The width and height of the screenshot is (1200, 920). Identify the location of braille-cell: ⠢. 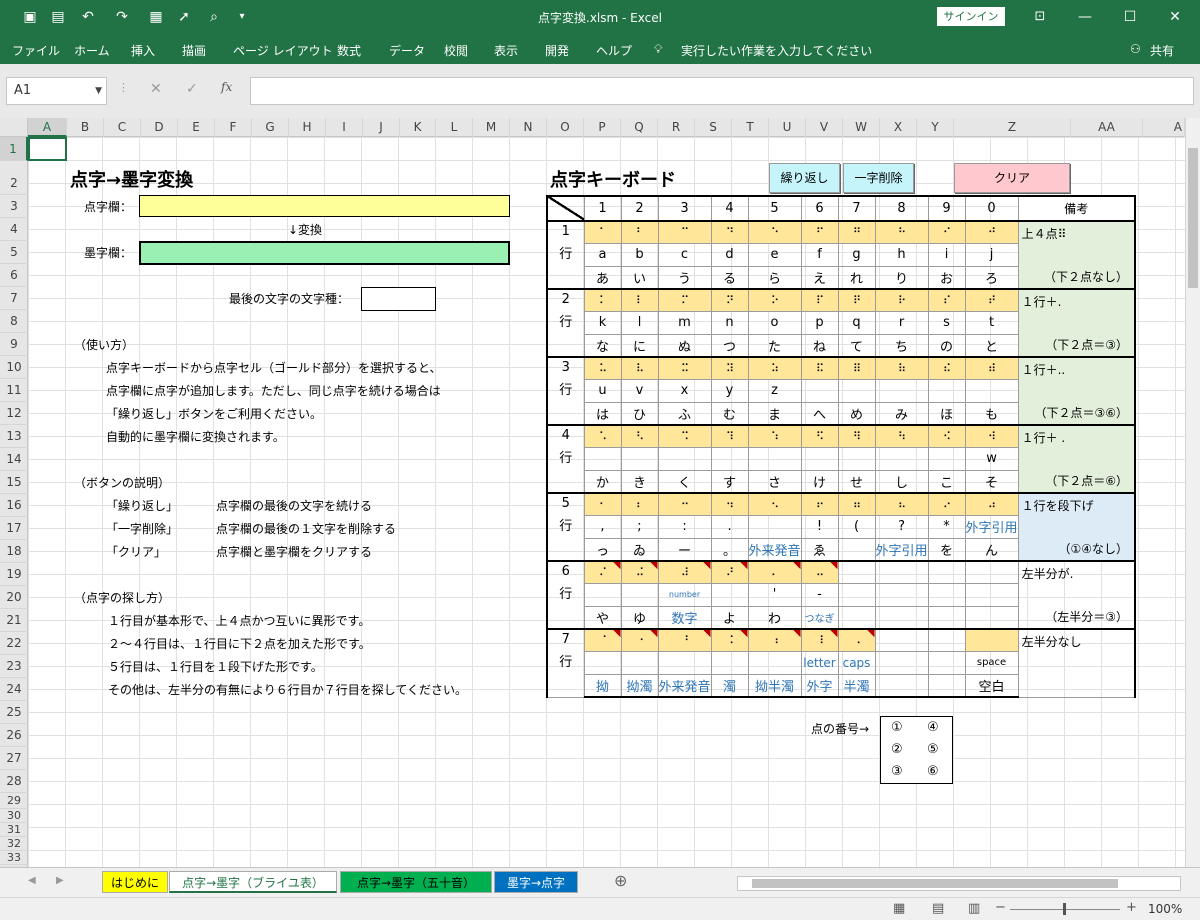
(774, 504).